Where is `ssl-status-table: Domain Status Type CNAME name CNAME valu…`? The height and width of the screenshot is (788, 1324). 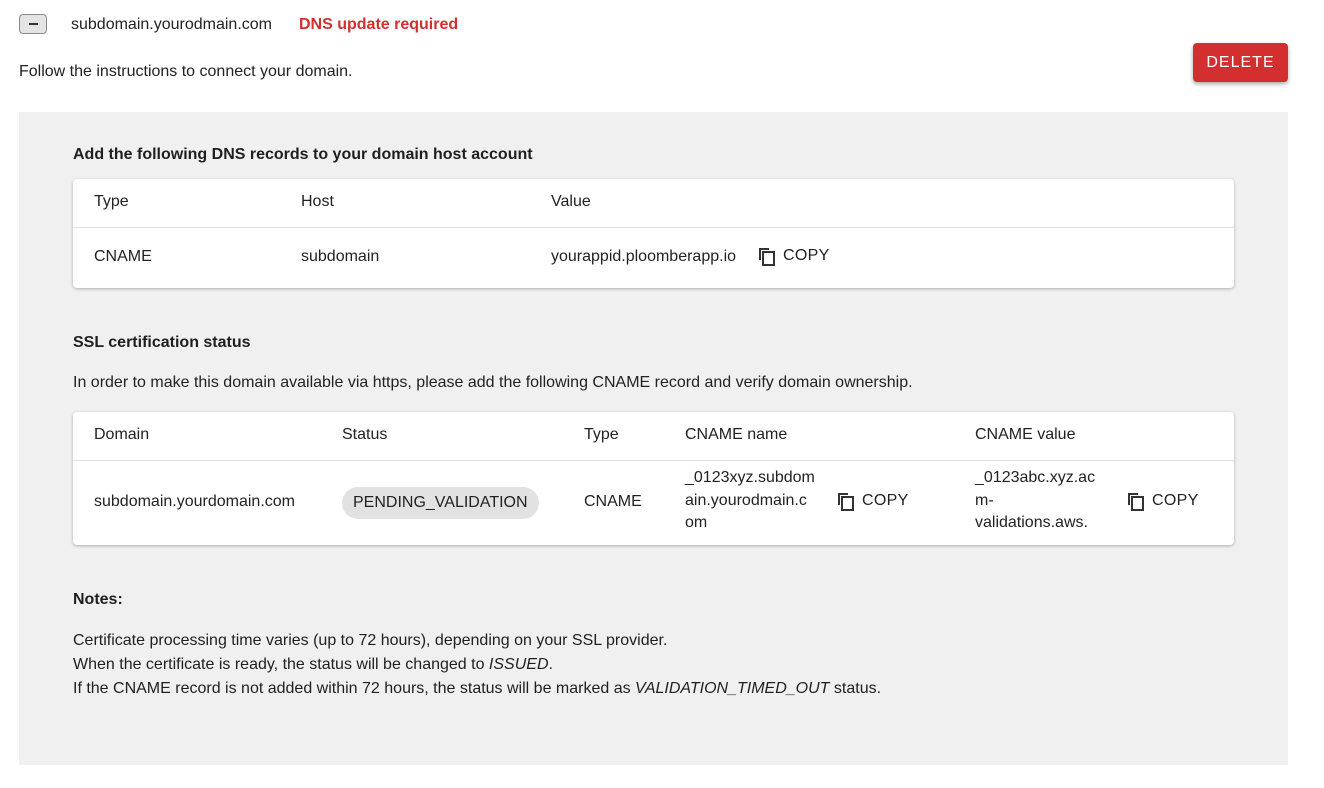
ssl-status-table: Domain Status Type CNAME name CNAME valu… is located at coordinates (653, 478).